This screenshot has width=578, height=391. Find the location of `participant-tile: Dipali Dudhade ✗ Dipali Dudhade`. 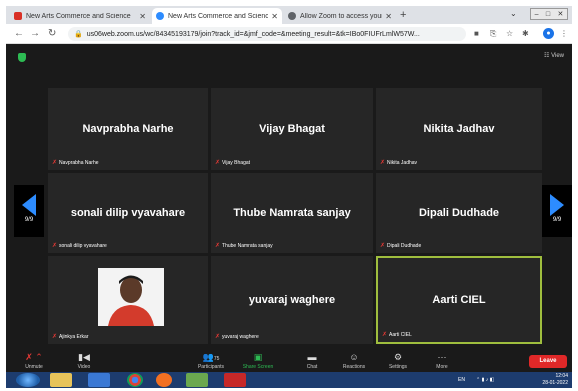

participant-tile: Dipali Dudhade ✗ Dipali Dudhade is located at coordinates (459, 213).